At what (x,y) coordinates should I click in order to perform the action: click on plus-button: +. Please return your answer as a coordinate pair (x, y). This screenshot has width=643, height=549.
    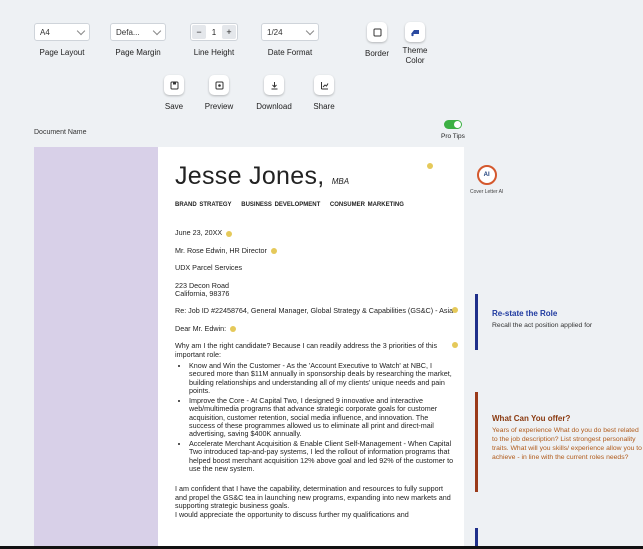
    Looking at the image, I should click on (229, 32).